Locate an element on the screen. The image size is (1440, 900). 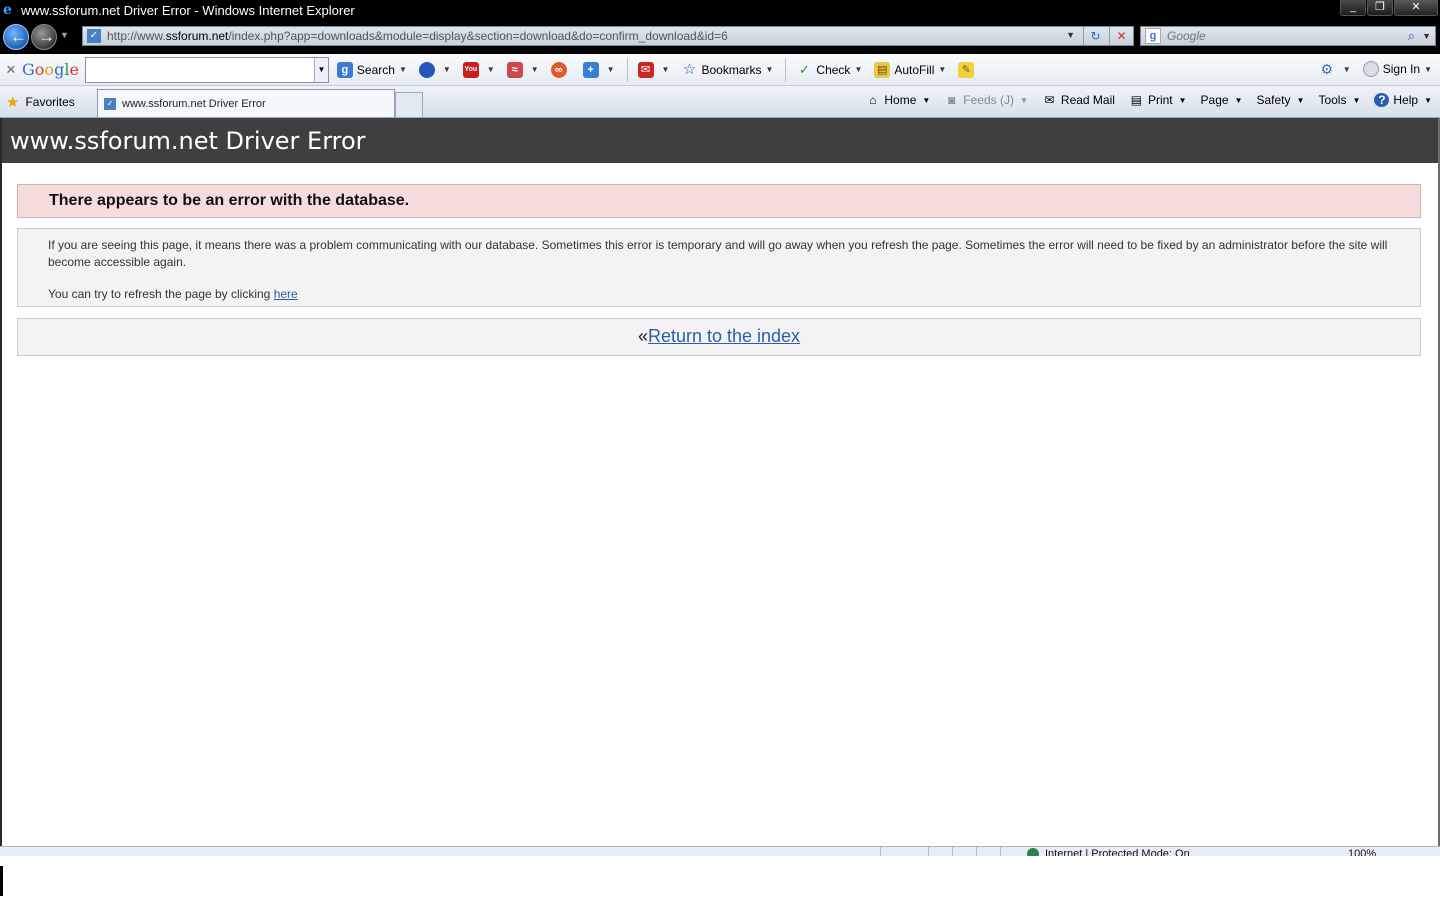
read-mail-button: ✉ Read Mail is located at coordinates (1078, 100).